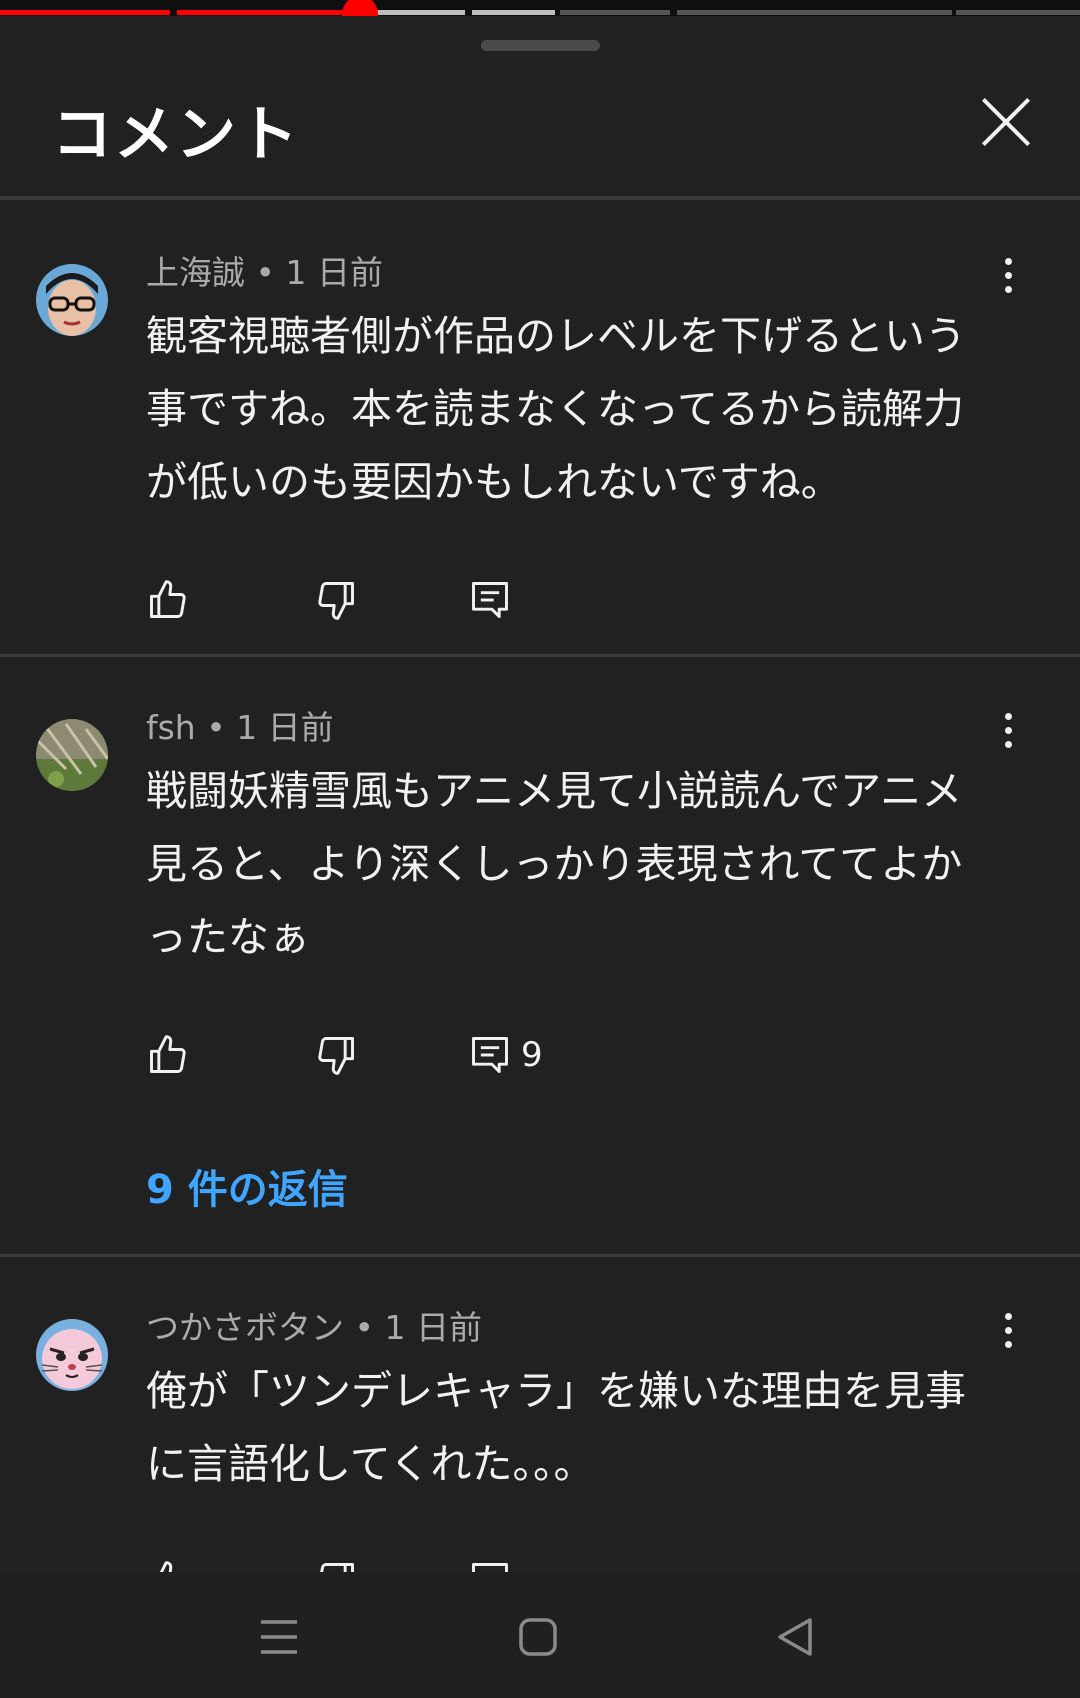 The image size is (1080, 1698). What do you see at coordinates (540, 16) in the screenshot?
I see `video-progress-bar` at bounding box center [540, 16].